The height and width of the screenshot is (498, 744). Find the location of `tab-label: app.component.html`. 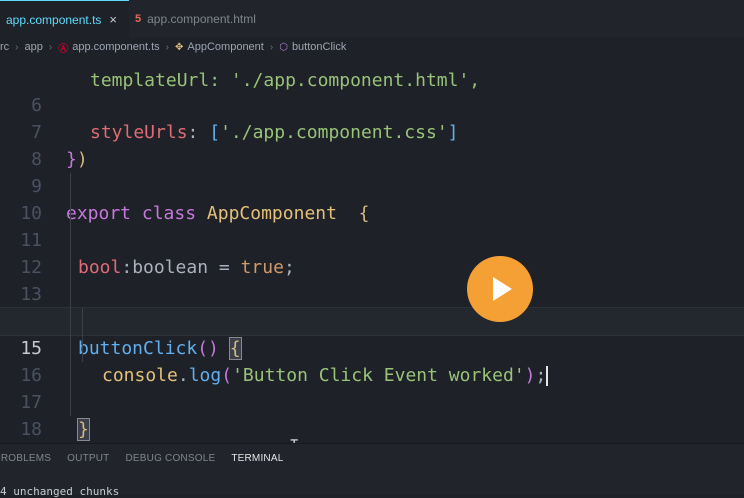

tab-label: app.component.html is located at coordinates (201, 19).